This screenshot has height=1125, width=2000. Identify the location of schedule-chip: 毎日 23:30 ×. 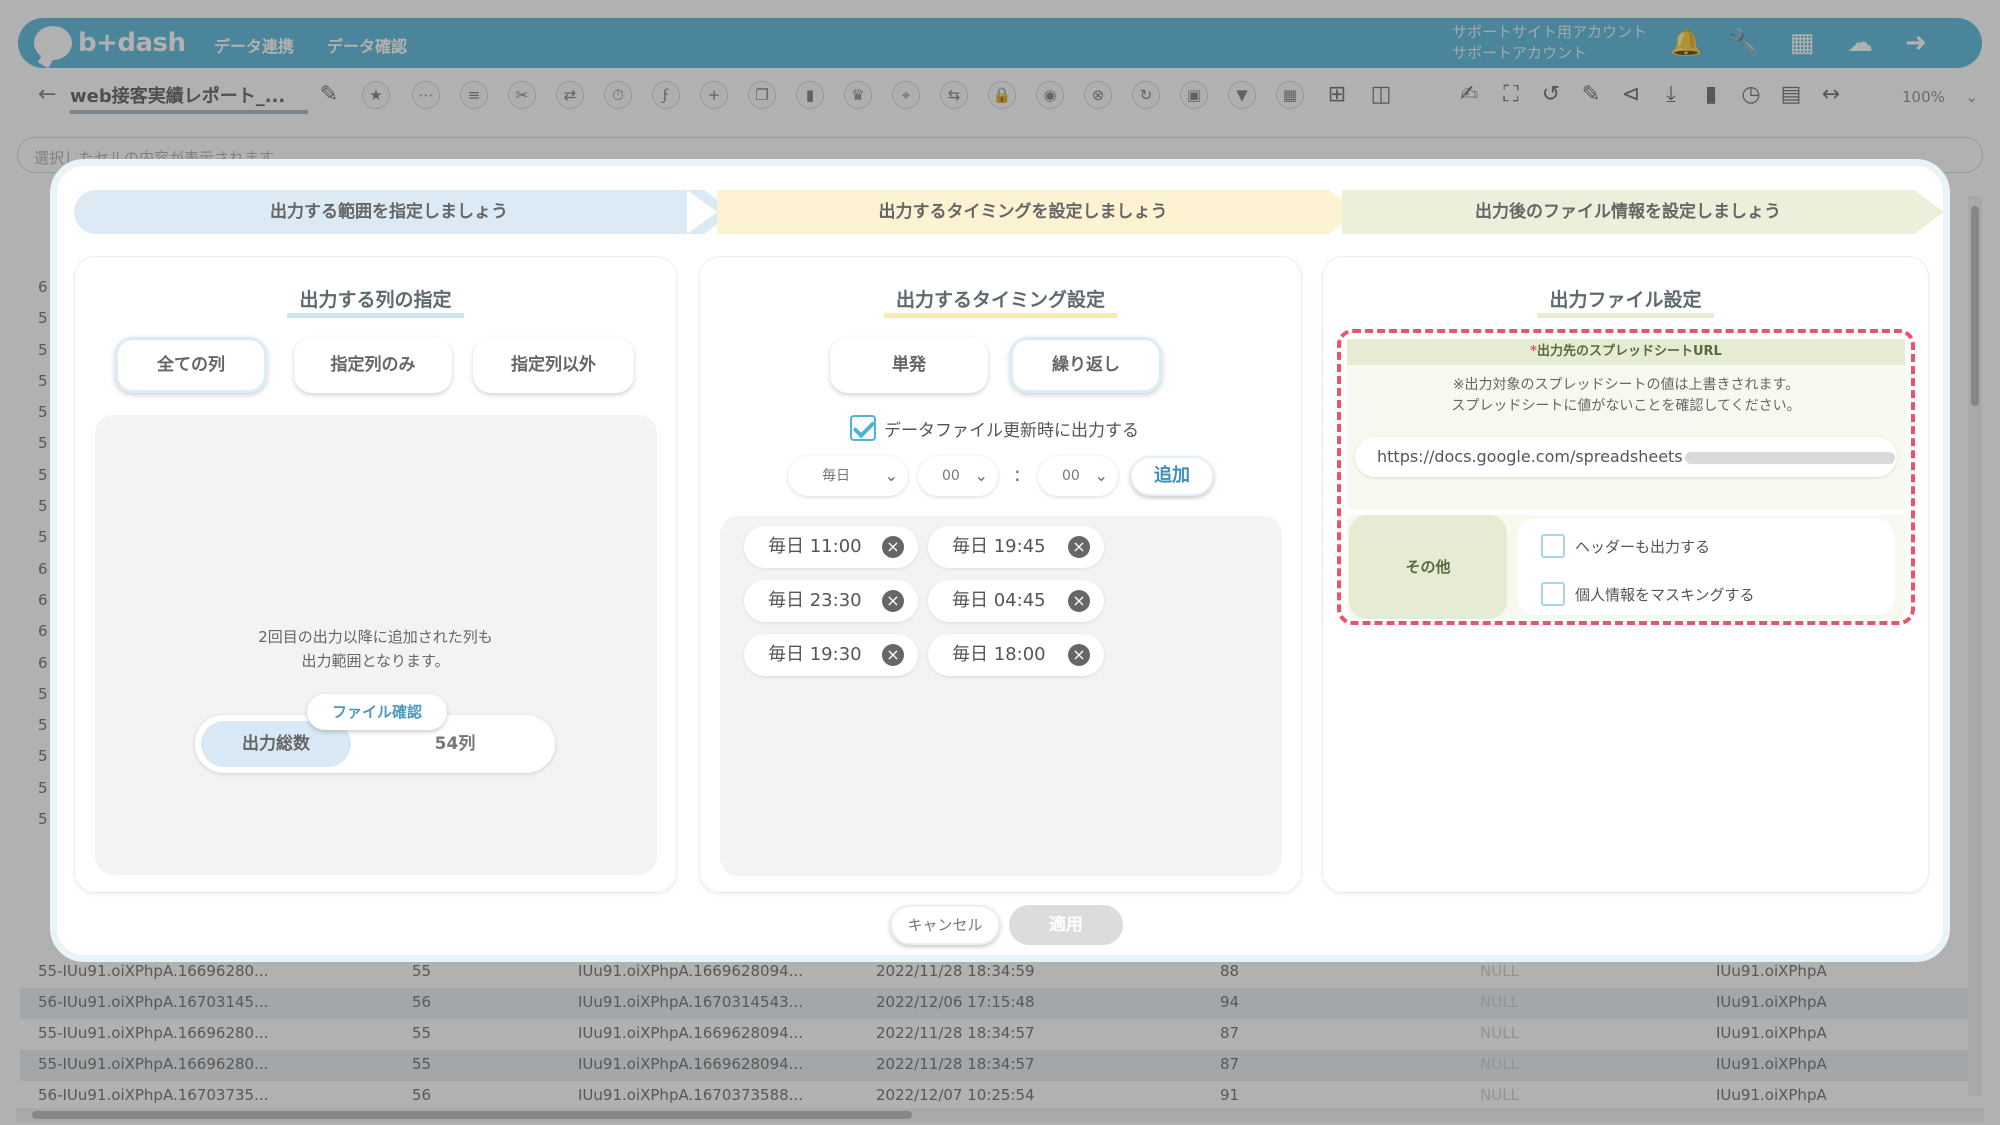
(831, 601).